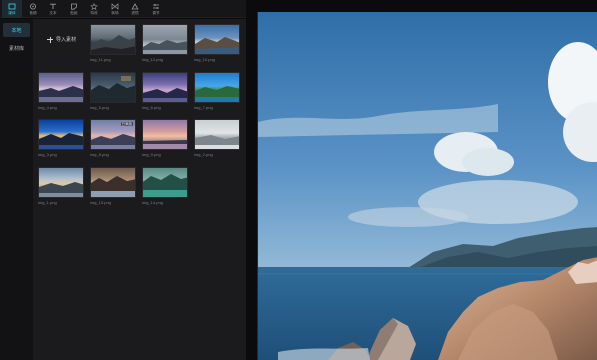  I want to click on sidebar-item-library: 素材库, so click(16, 48).